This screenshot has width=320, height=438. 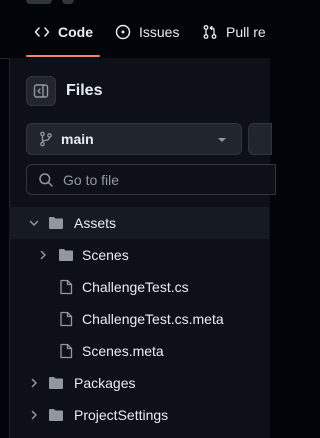 I want to click on folder-open-icon, so click(x=56, y=223).